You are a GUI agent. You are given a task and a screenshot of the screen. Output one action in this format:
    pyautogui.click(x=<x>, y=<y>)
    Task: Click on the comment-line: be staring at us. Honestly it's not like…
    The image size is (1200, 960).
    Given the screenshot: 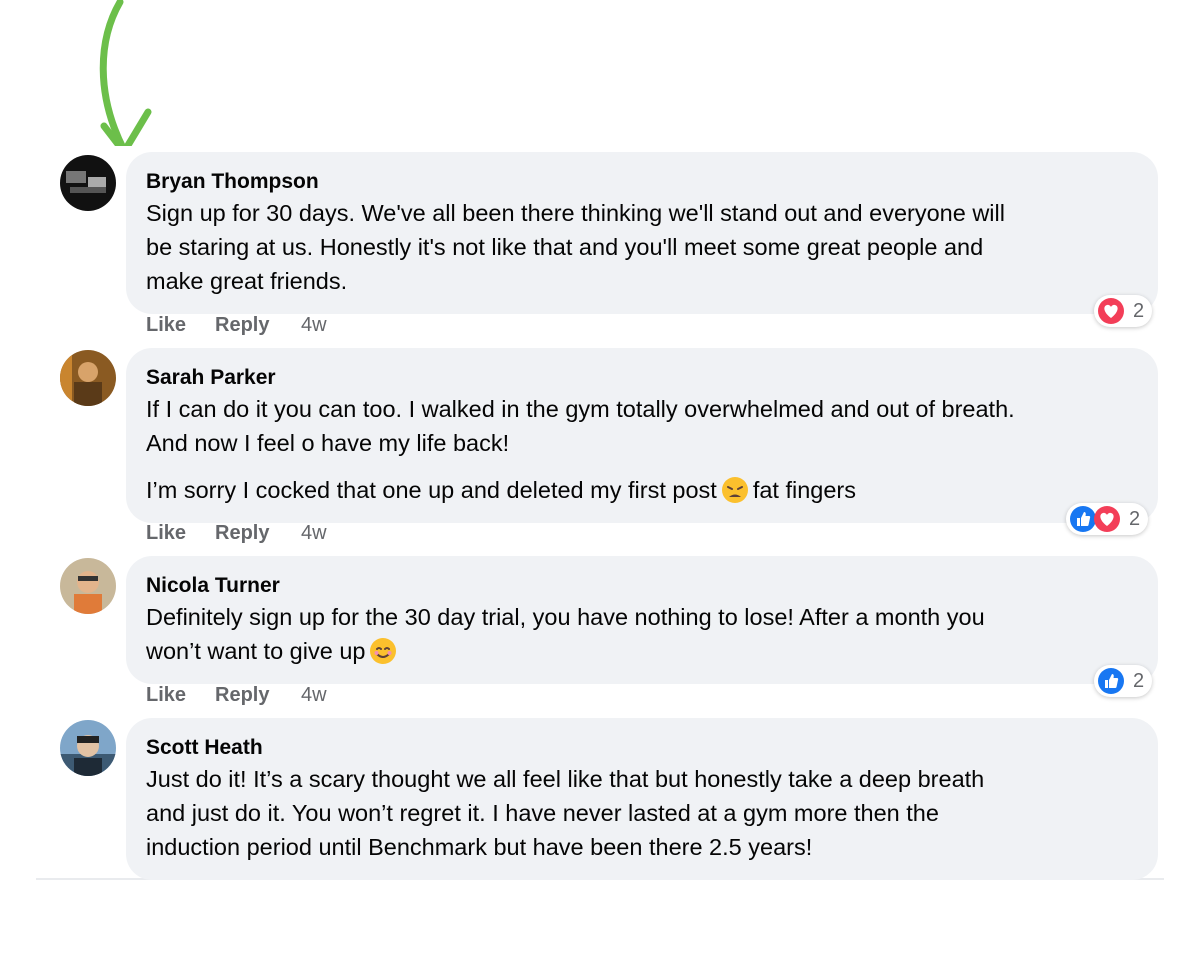 What is the action you would take?
    pyautogui.click(x=565, y=247)
    